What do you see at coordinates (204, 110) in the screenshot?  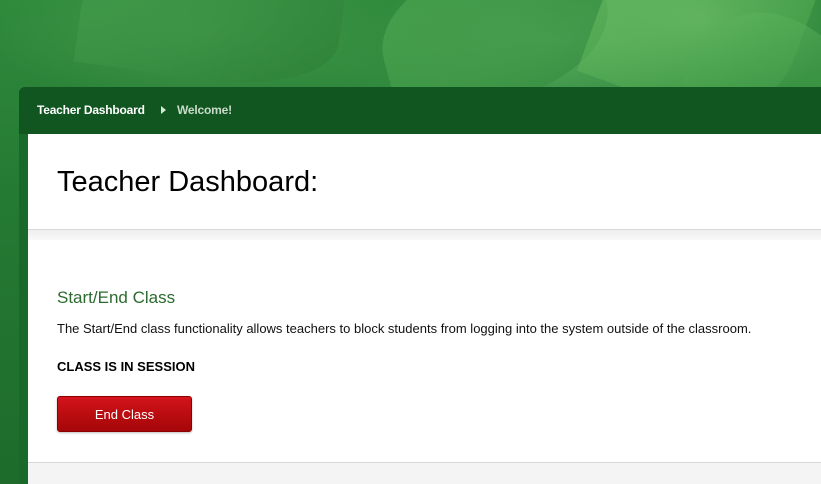 I see `breadcrumb-current: Welcome!` at bounding box center [204, 110].